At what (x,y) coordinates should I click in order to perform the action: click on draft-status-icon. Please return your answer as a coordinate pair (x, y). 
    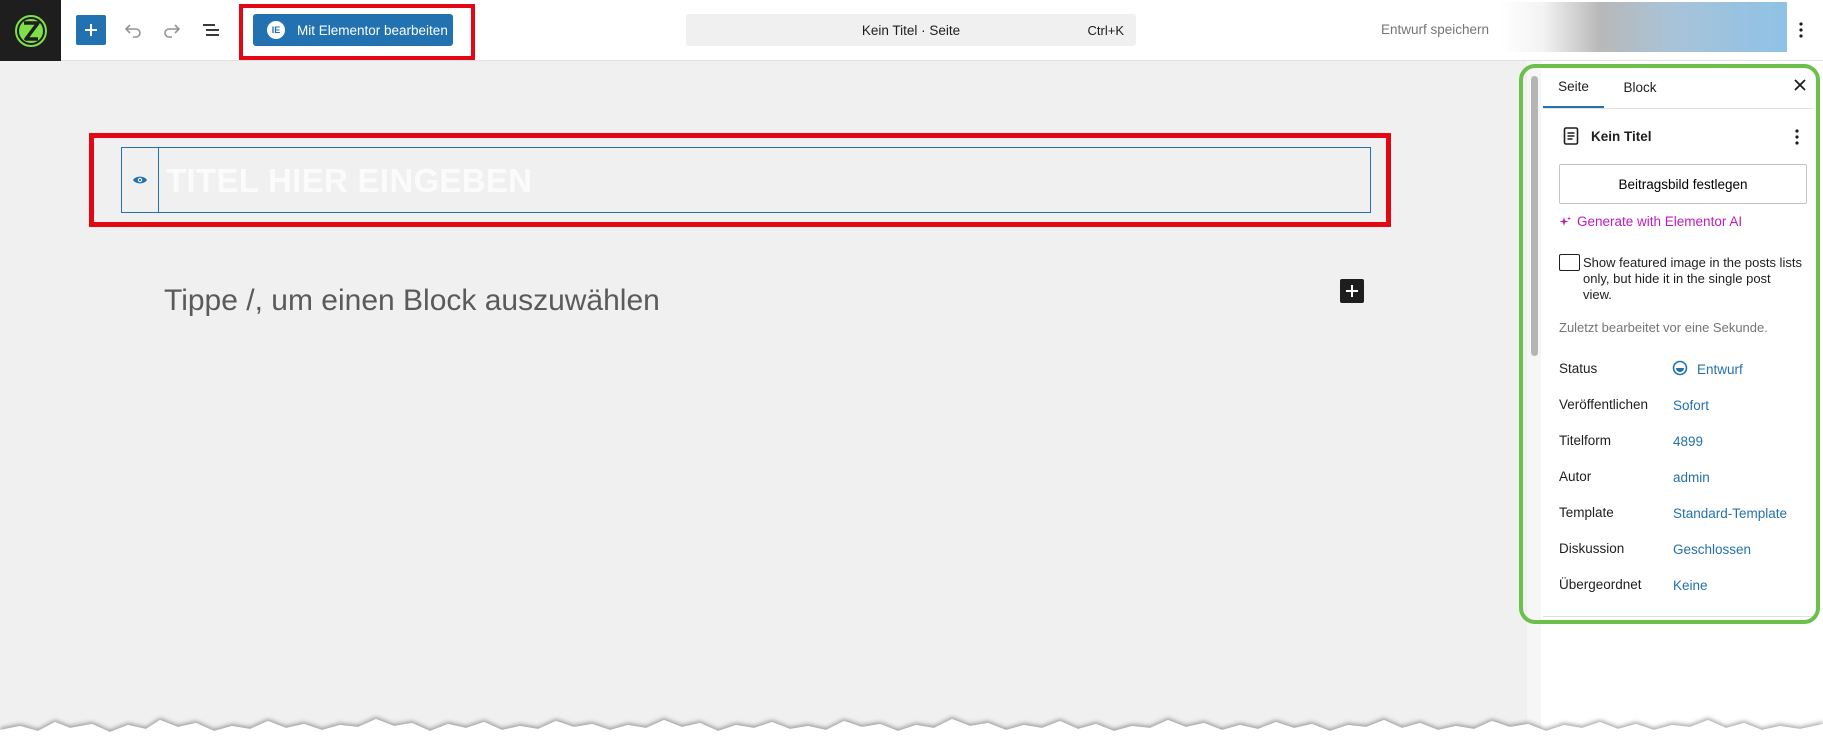
    Looking at the image, I should click on (1680, 368).